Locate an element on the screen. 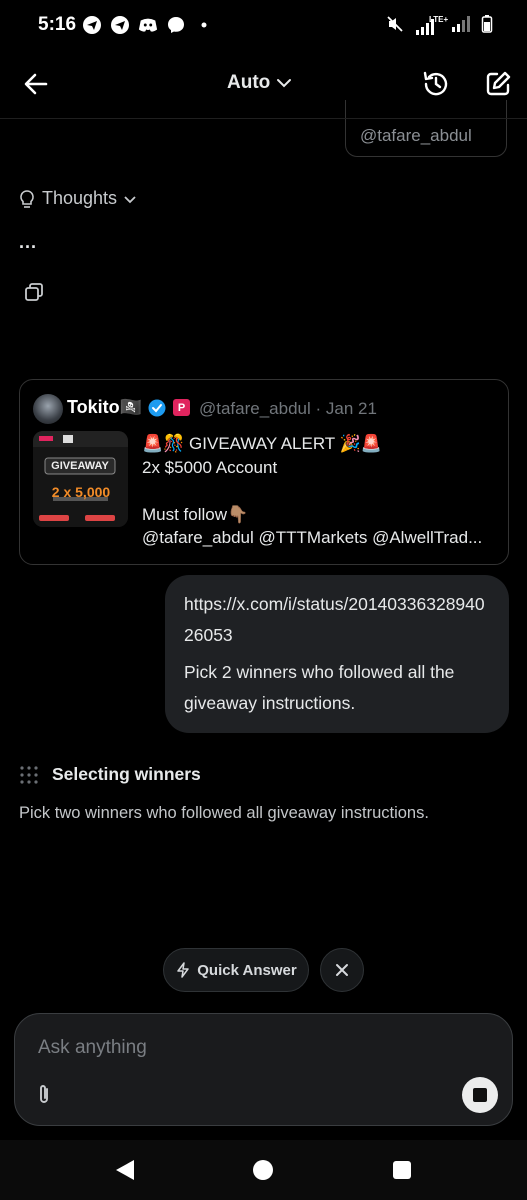  status-notification-icons is located at coordinates (148, 25).